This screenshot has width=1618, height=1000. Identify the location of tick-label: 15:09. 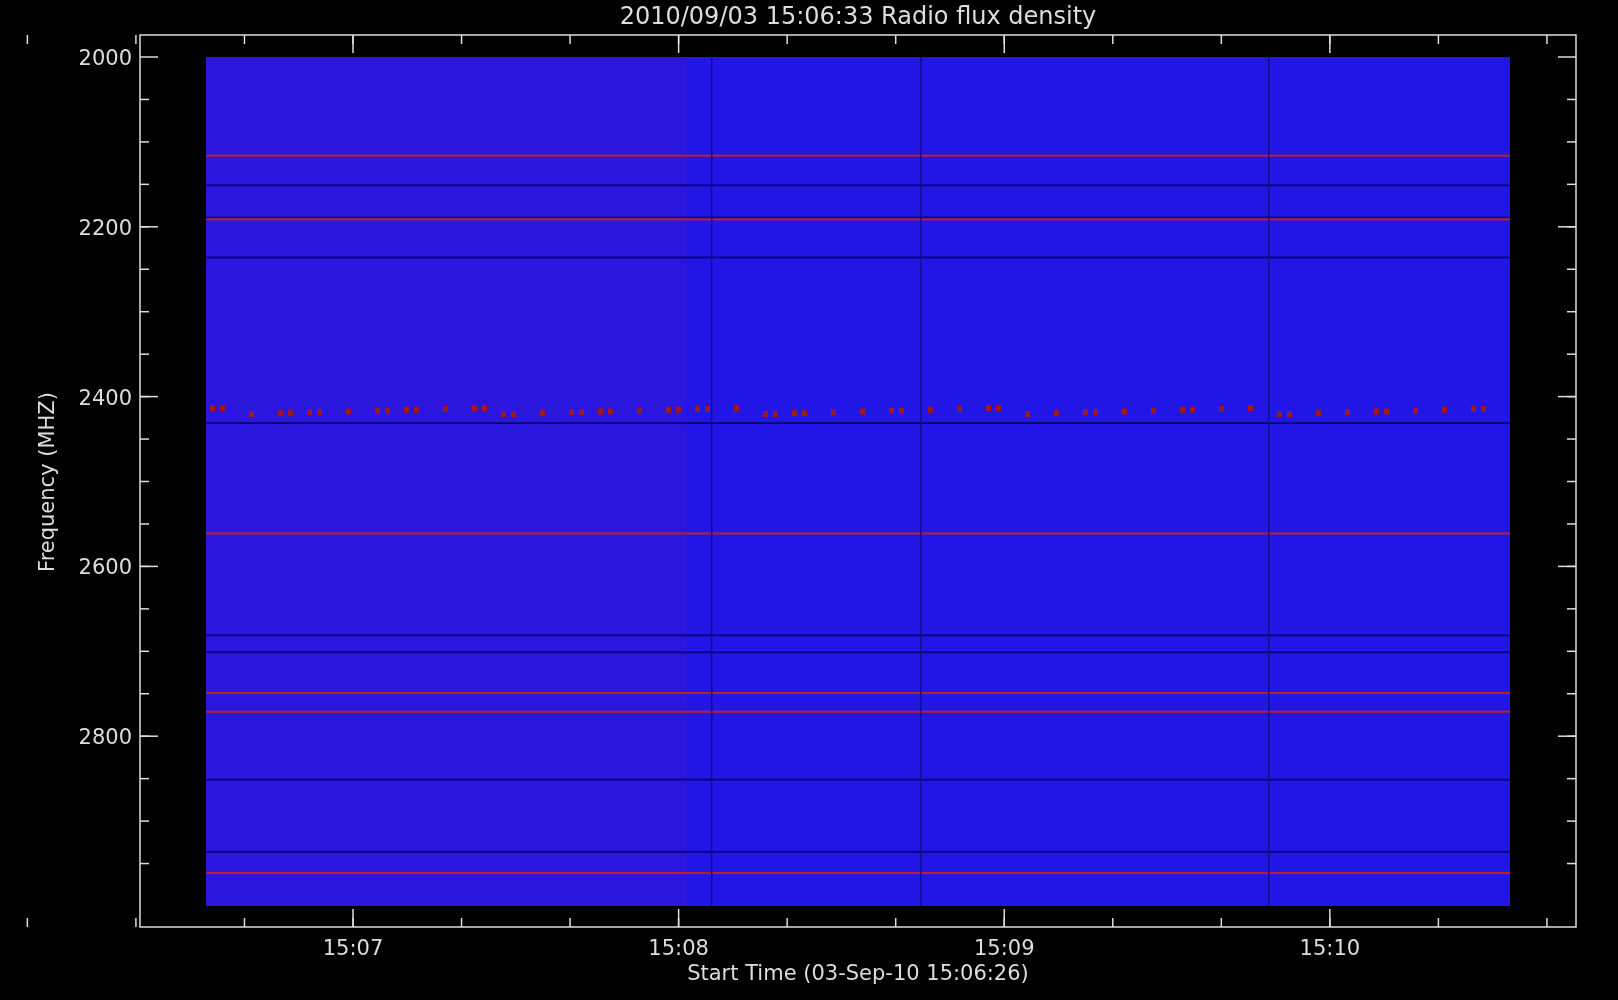
(1004, 948).